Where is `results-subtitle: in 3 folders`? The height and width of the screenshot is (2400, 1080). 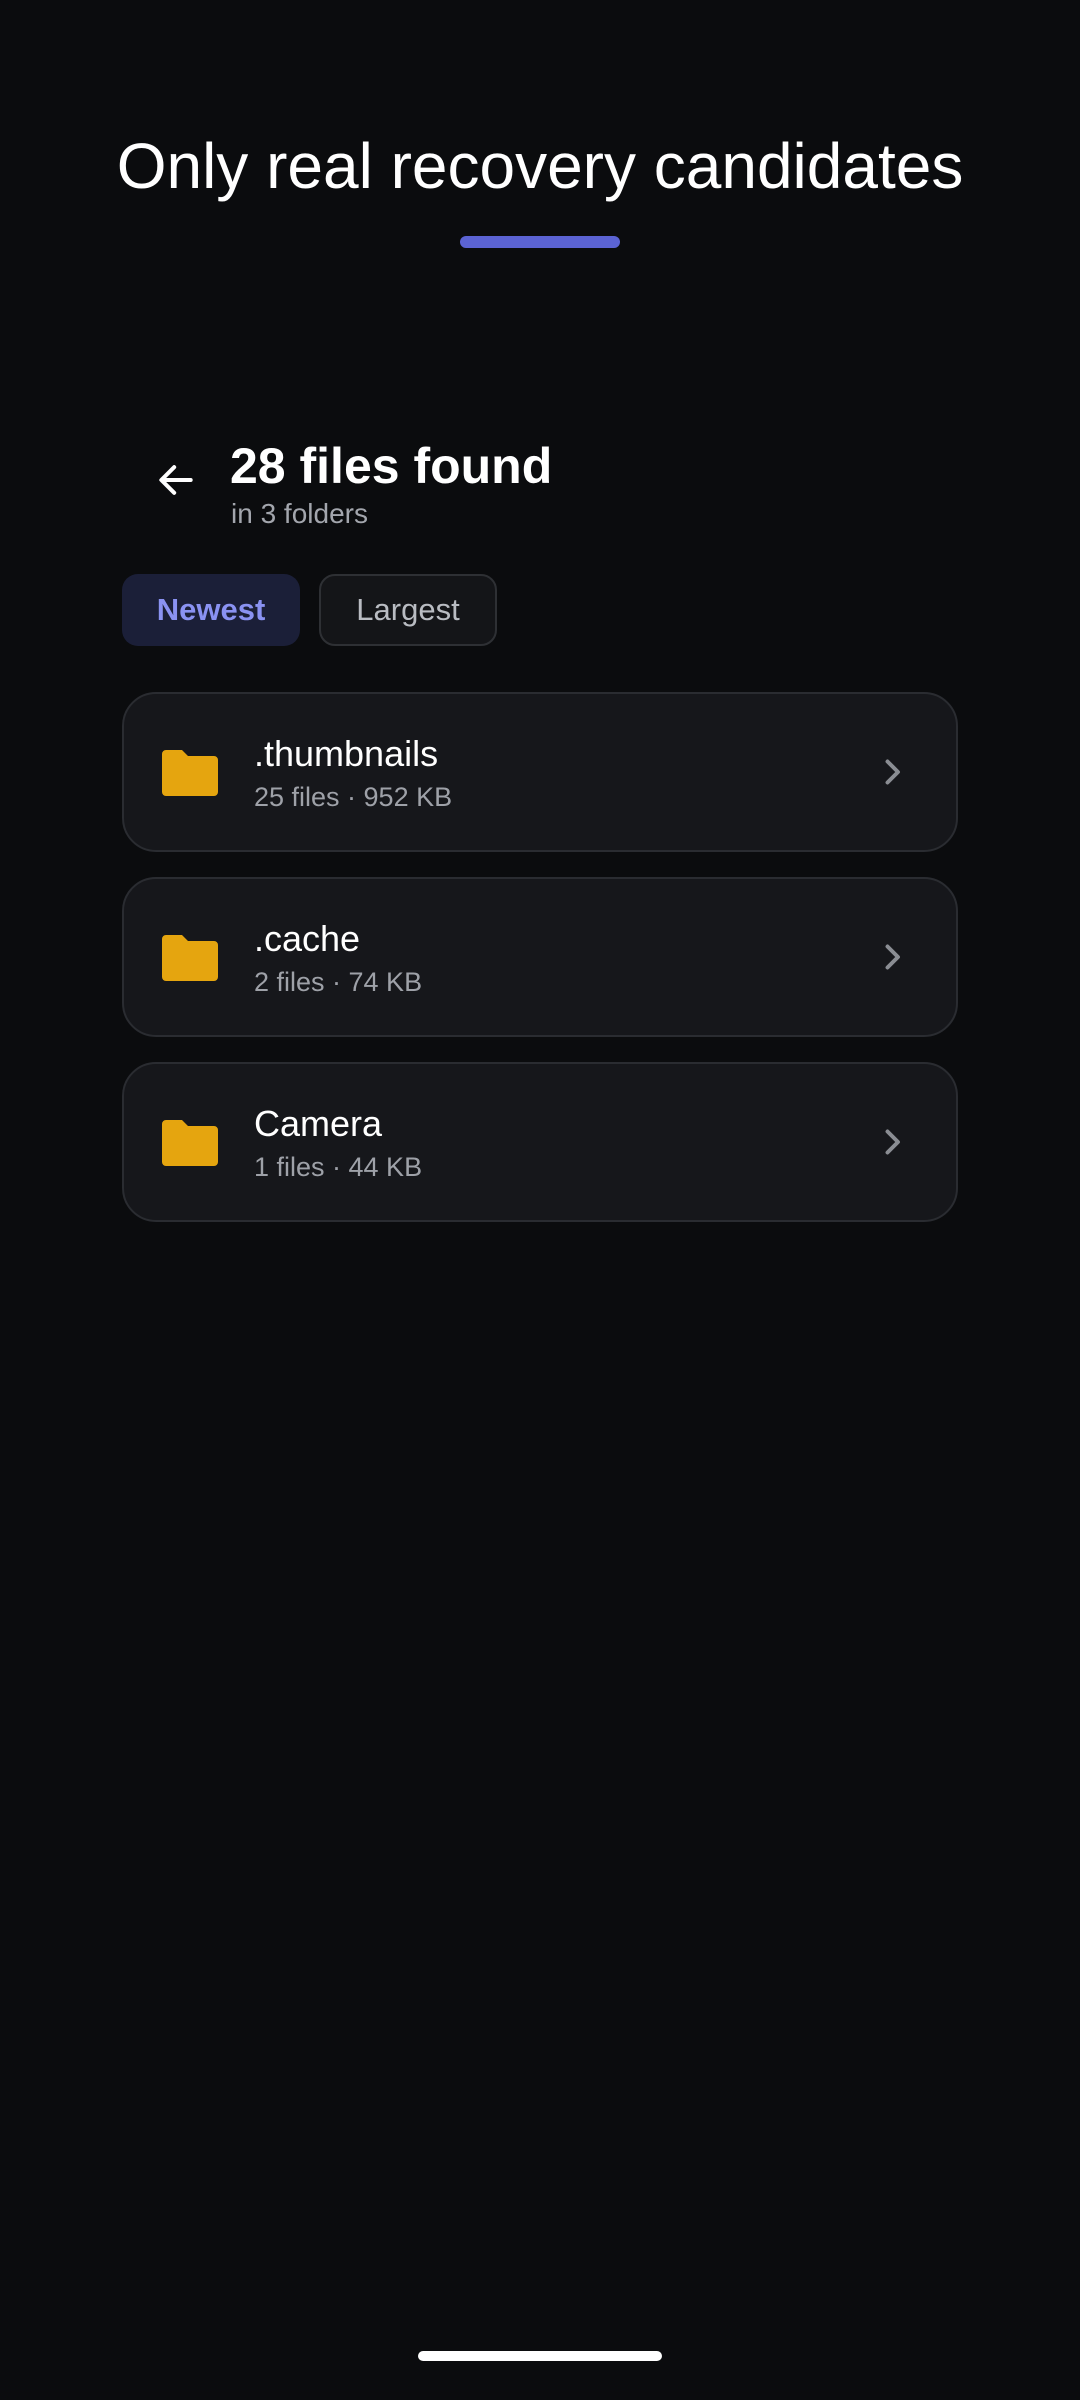 results-subtitle: in 3 folders is located at coordinates (299, 513).